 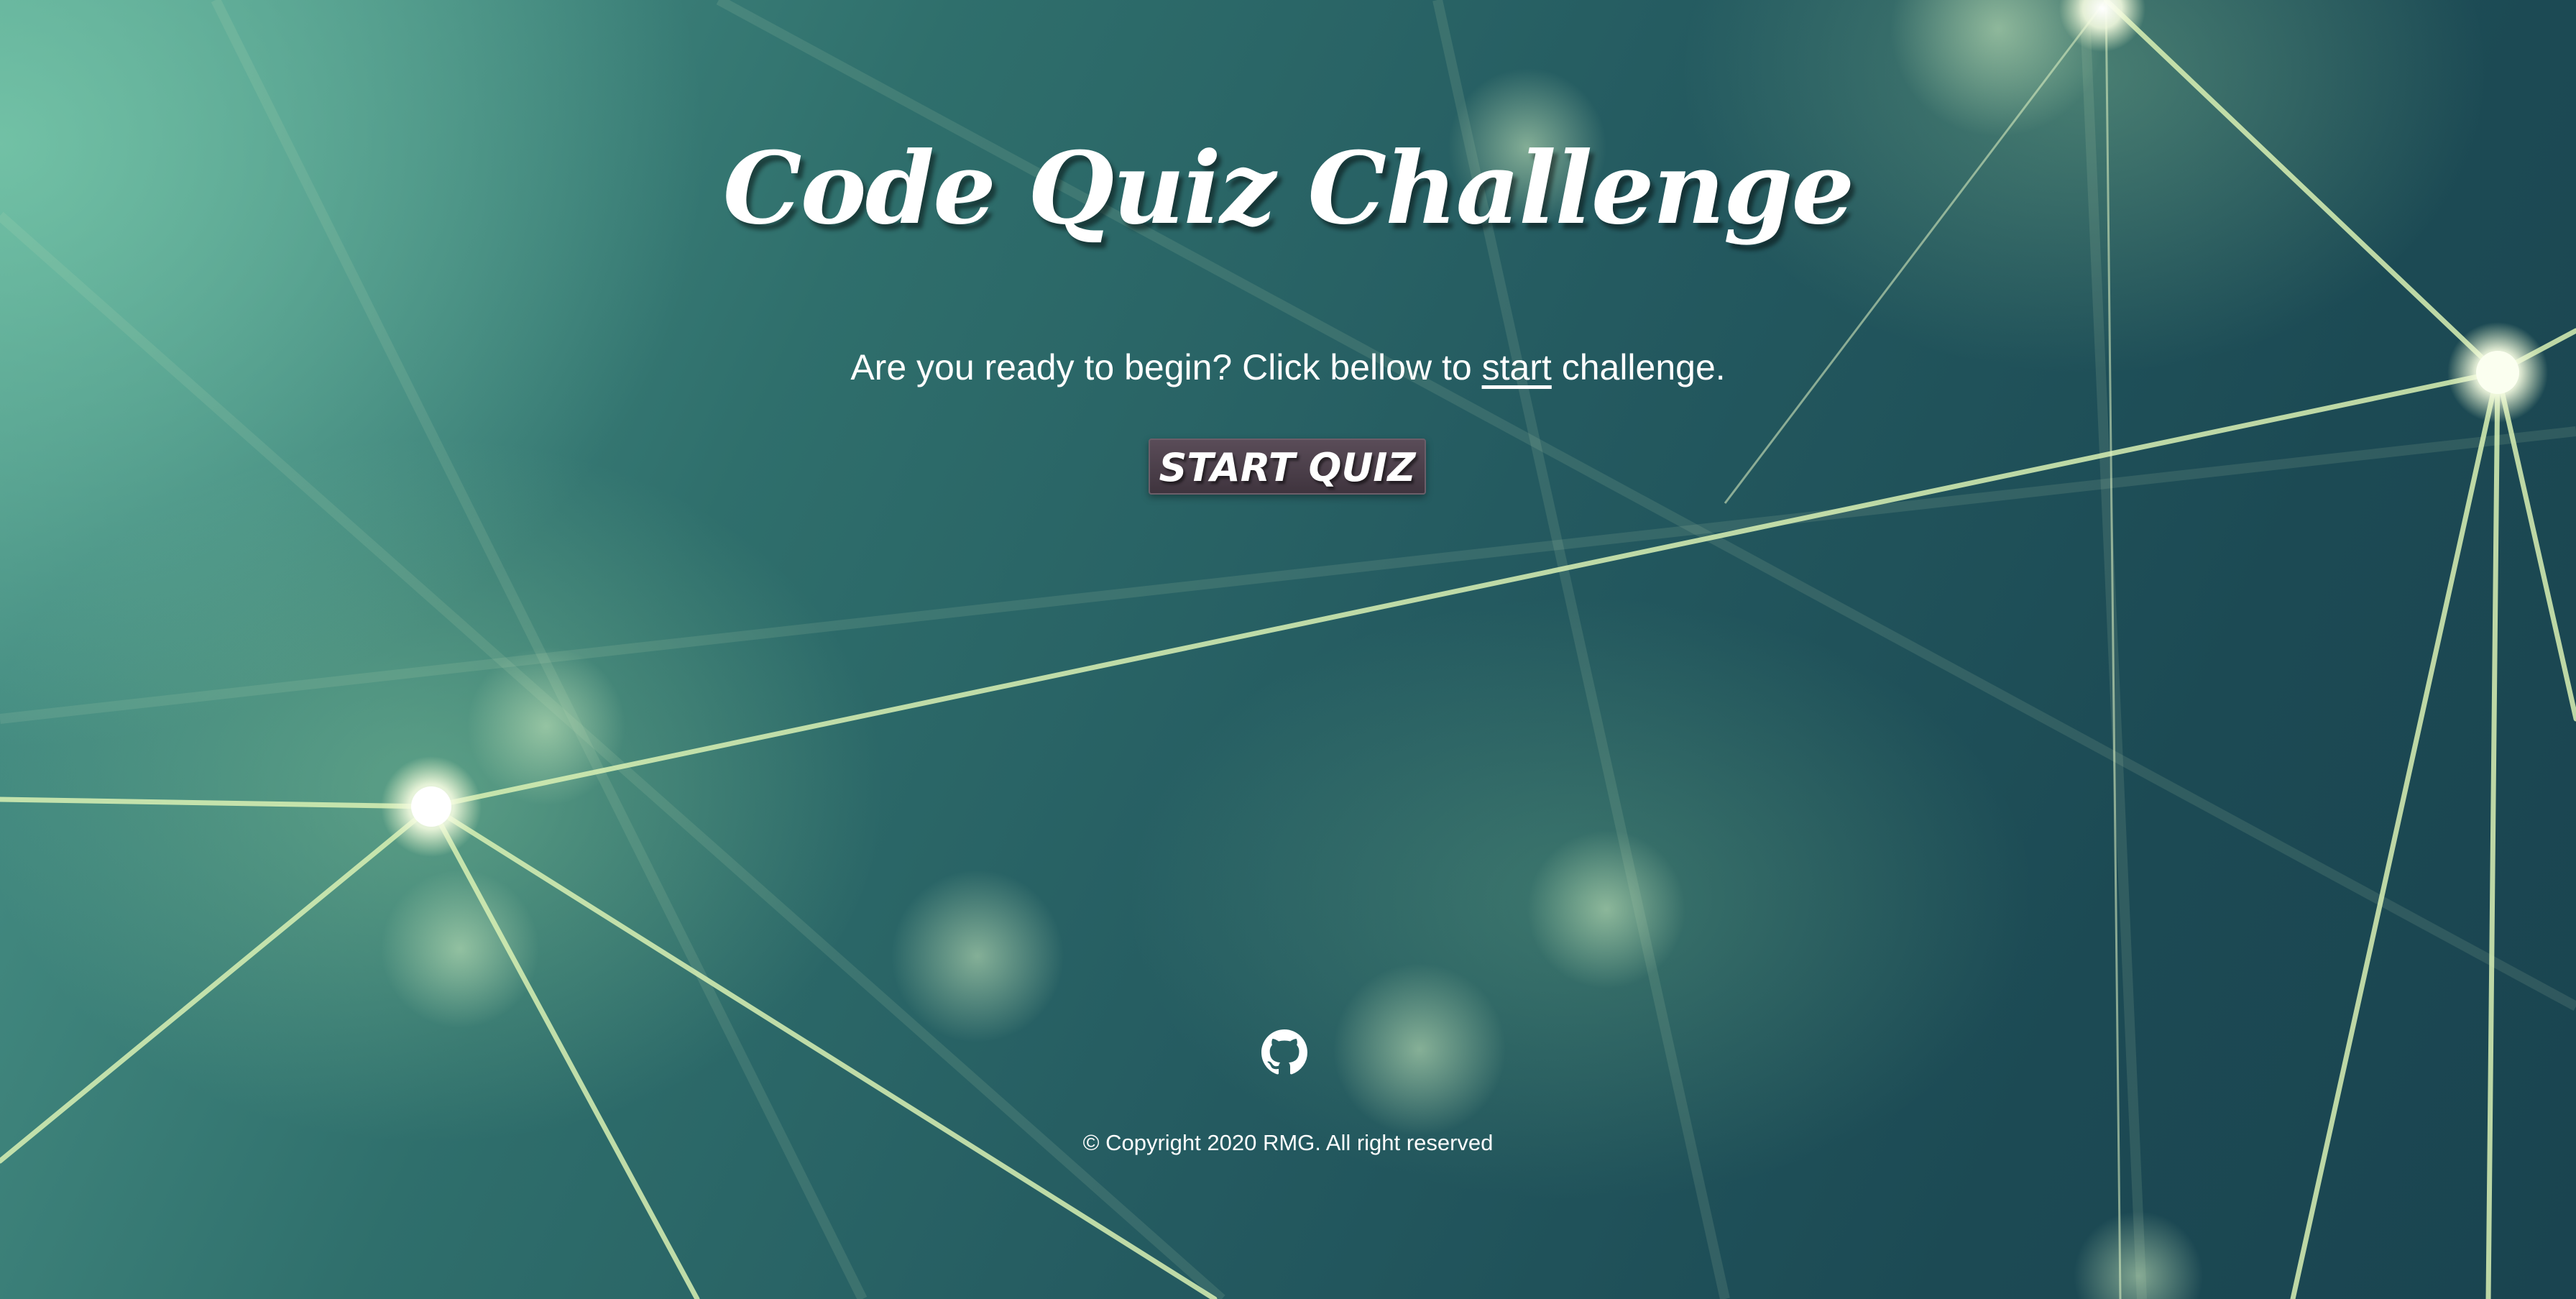 I want to click on start-link: start, so click(x=1517, y=367).